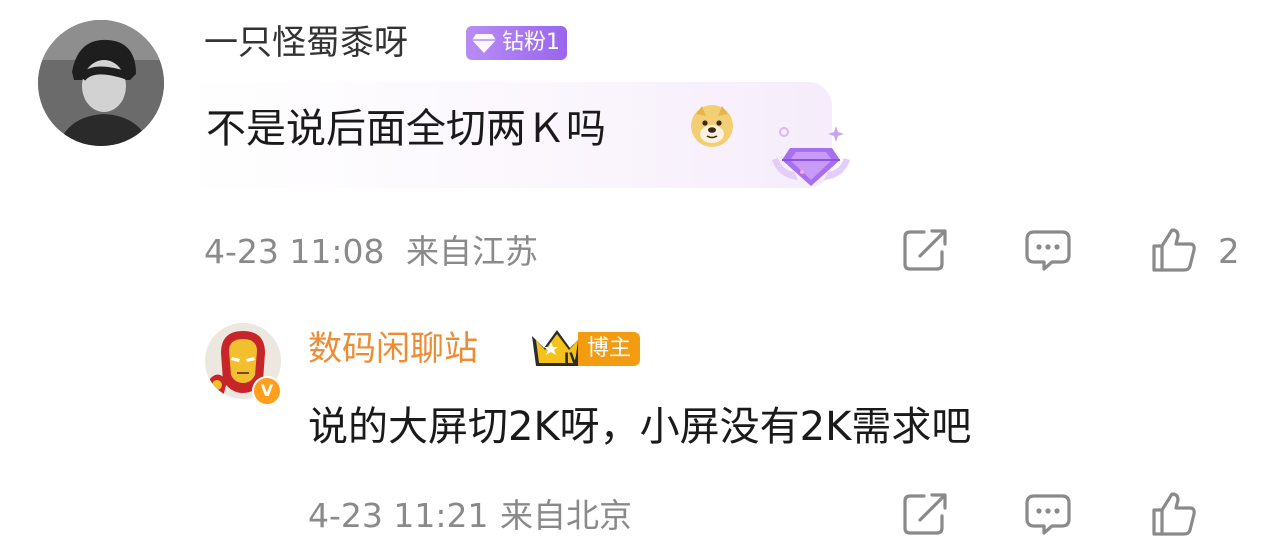 The image size is (1280, 557). I want to click on reply-location: 来自北京, so click(566, 515).